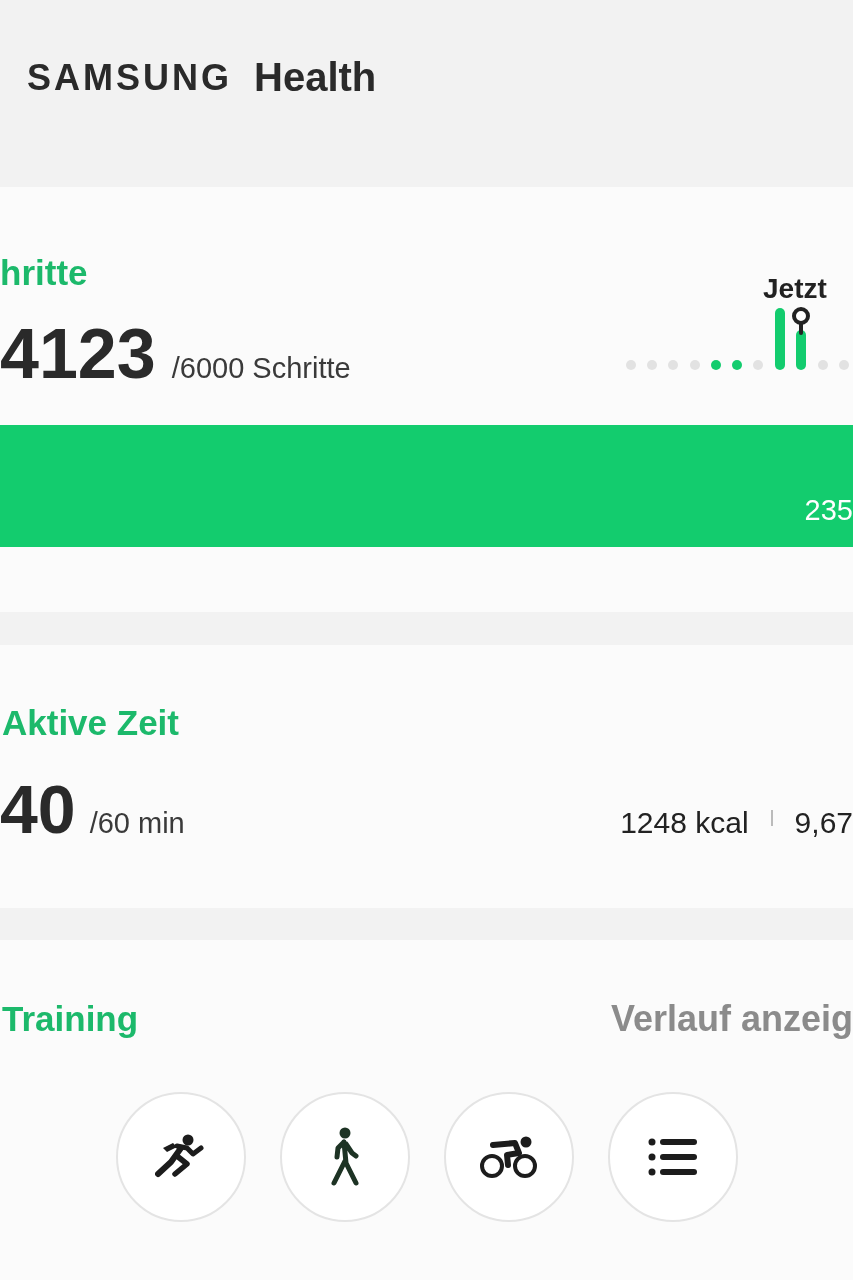 The image size is (853, 1280). What do you see at coordinates (90, 723) in the screenshot?
I see `section-title: Aktive Zeit` at bounding box center [90, 723].